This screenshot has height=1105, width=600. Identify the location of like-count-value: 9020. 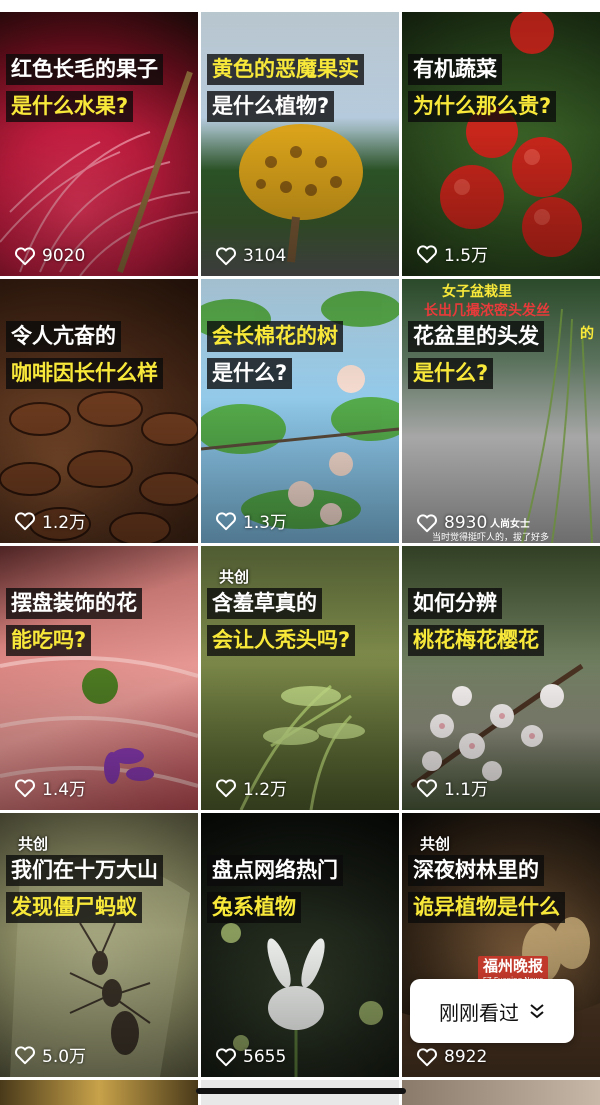
(64, 256).